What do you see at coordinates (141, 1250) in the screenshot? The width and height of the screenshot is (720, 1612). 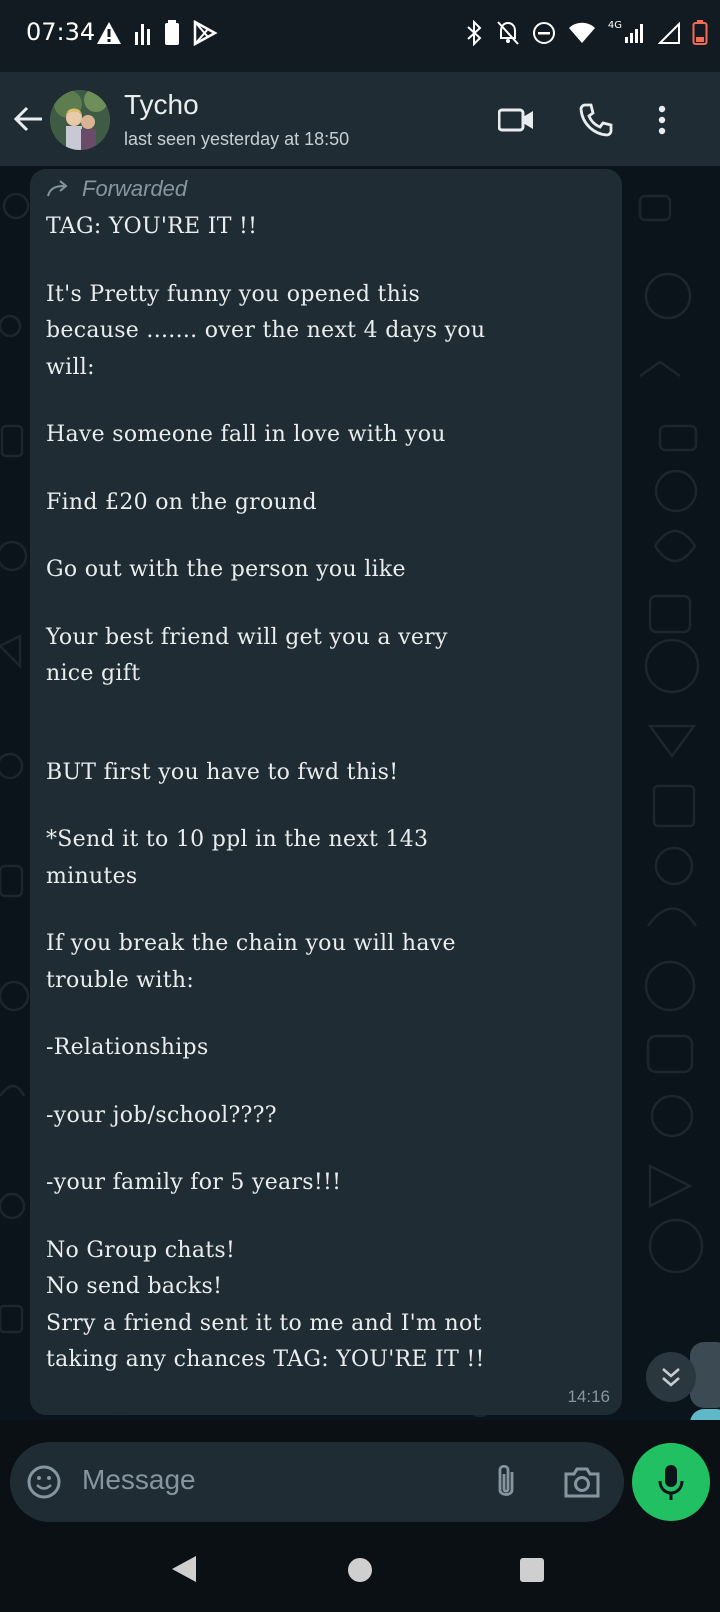 I see `message-line: No Group chats!` at bounding box center [141, 1250].